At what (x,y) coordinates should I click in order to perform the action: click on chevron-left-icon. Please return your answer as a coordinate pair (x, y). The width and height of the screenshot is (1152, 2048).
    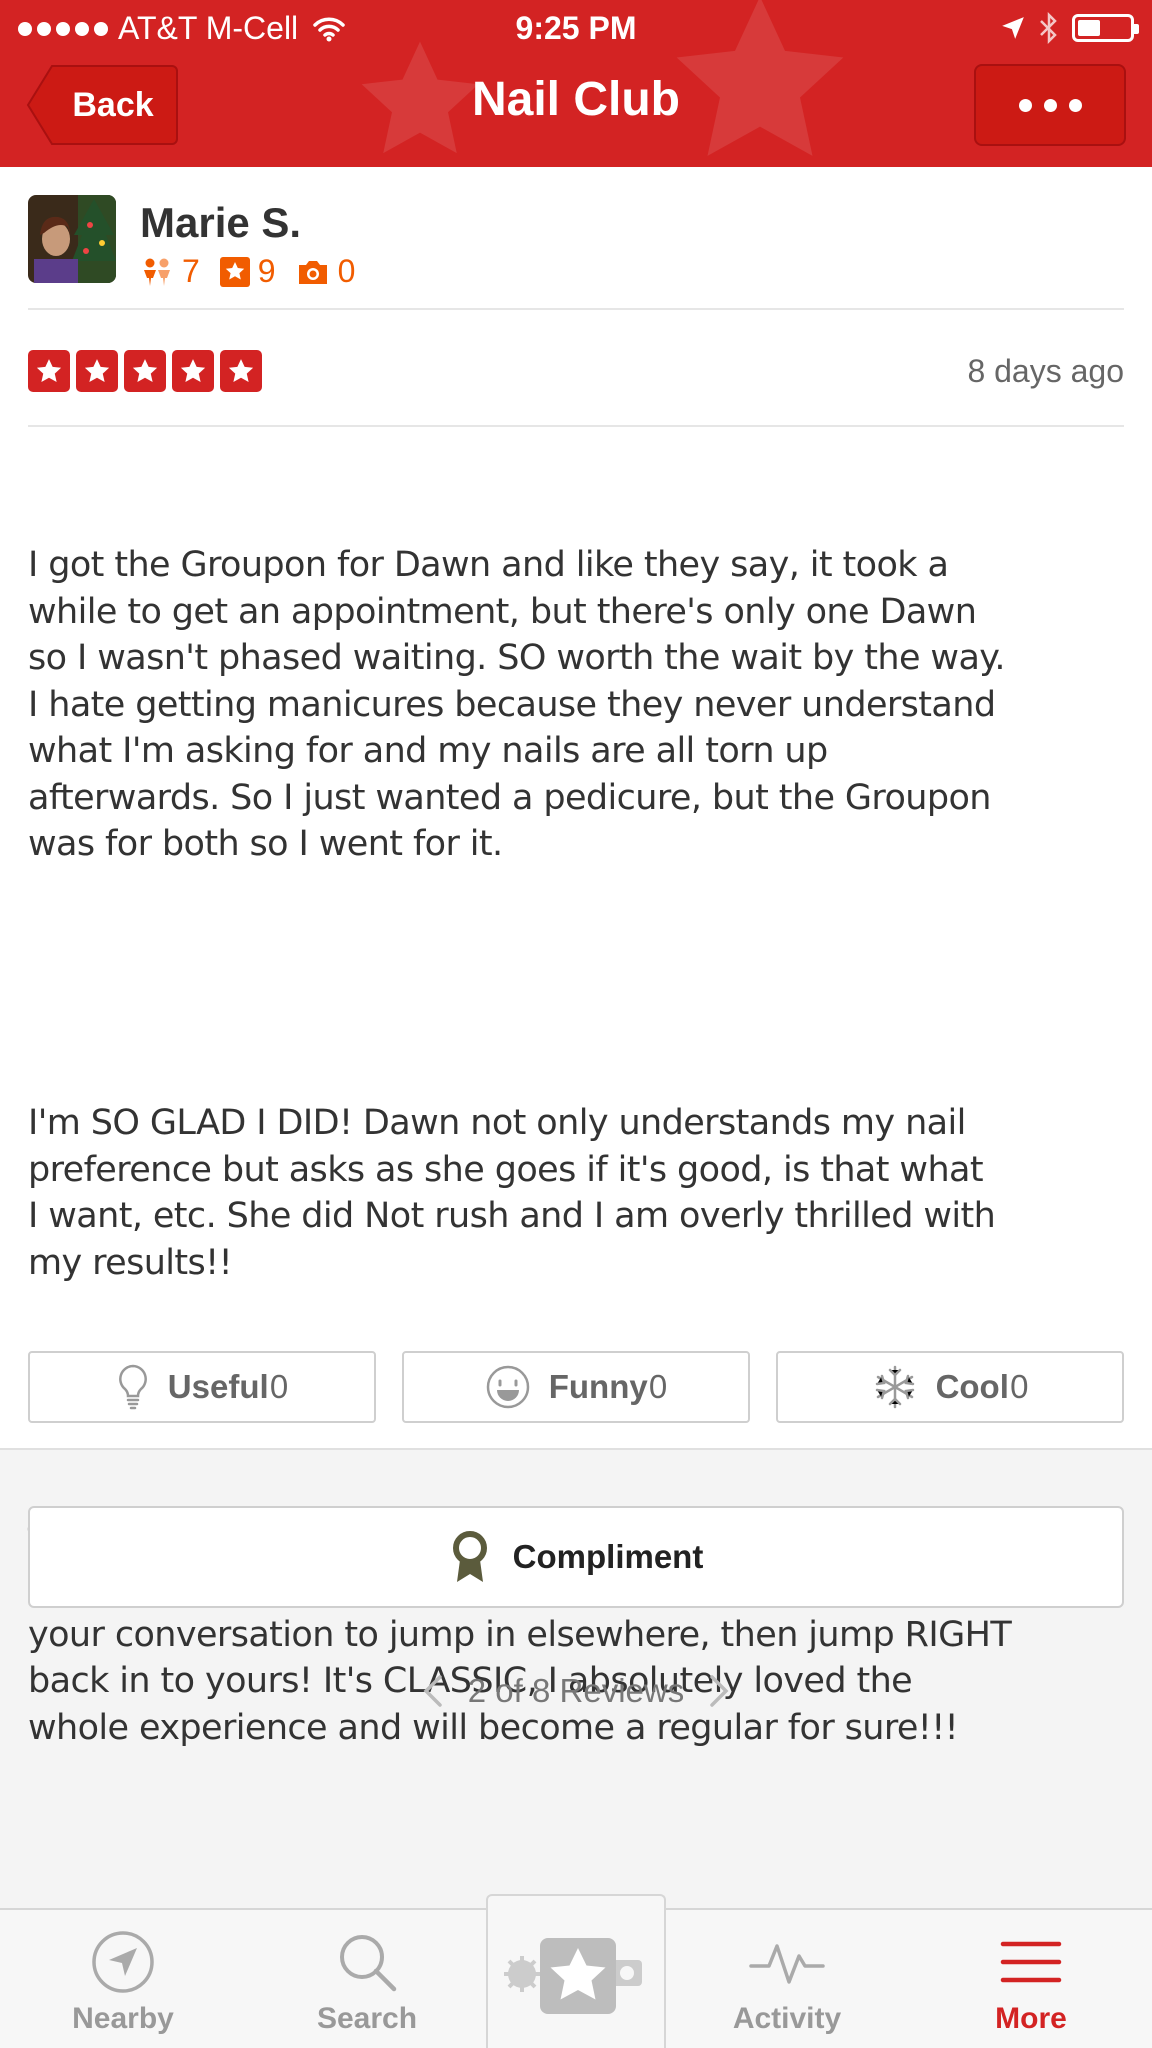
    Looking at the image, I should click on (433, 1691).